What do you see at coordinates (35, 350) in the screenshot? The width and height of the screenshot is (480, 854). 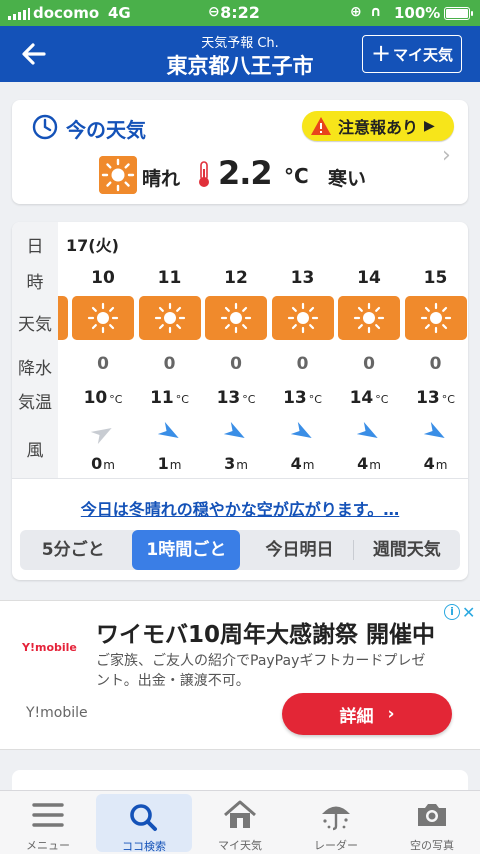 I see `row-label-column: 日 時 天気 降水 気温 風` at bounding box center [35, 350].